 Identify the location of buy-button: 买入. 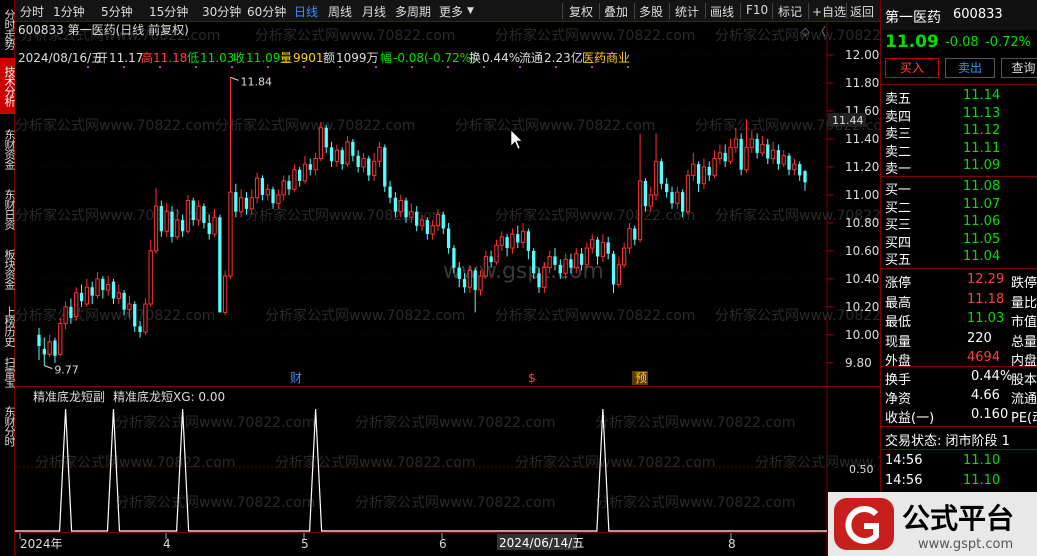
(912, 68).